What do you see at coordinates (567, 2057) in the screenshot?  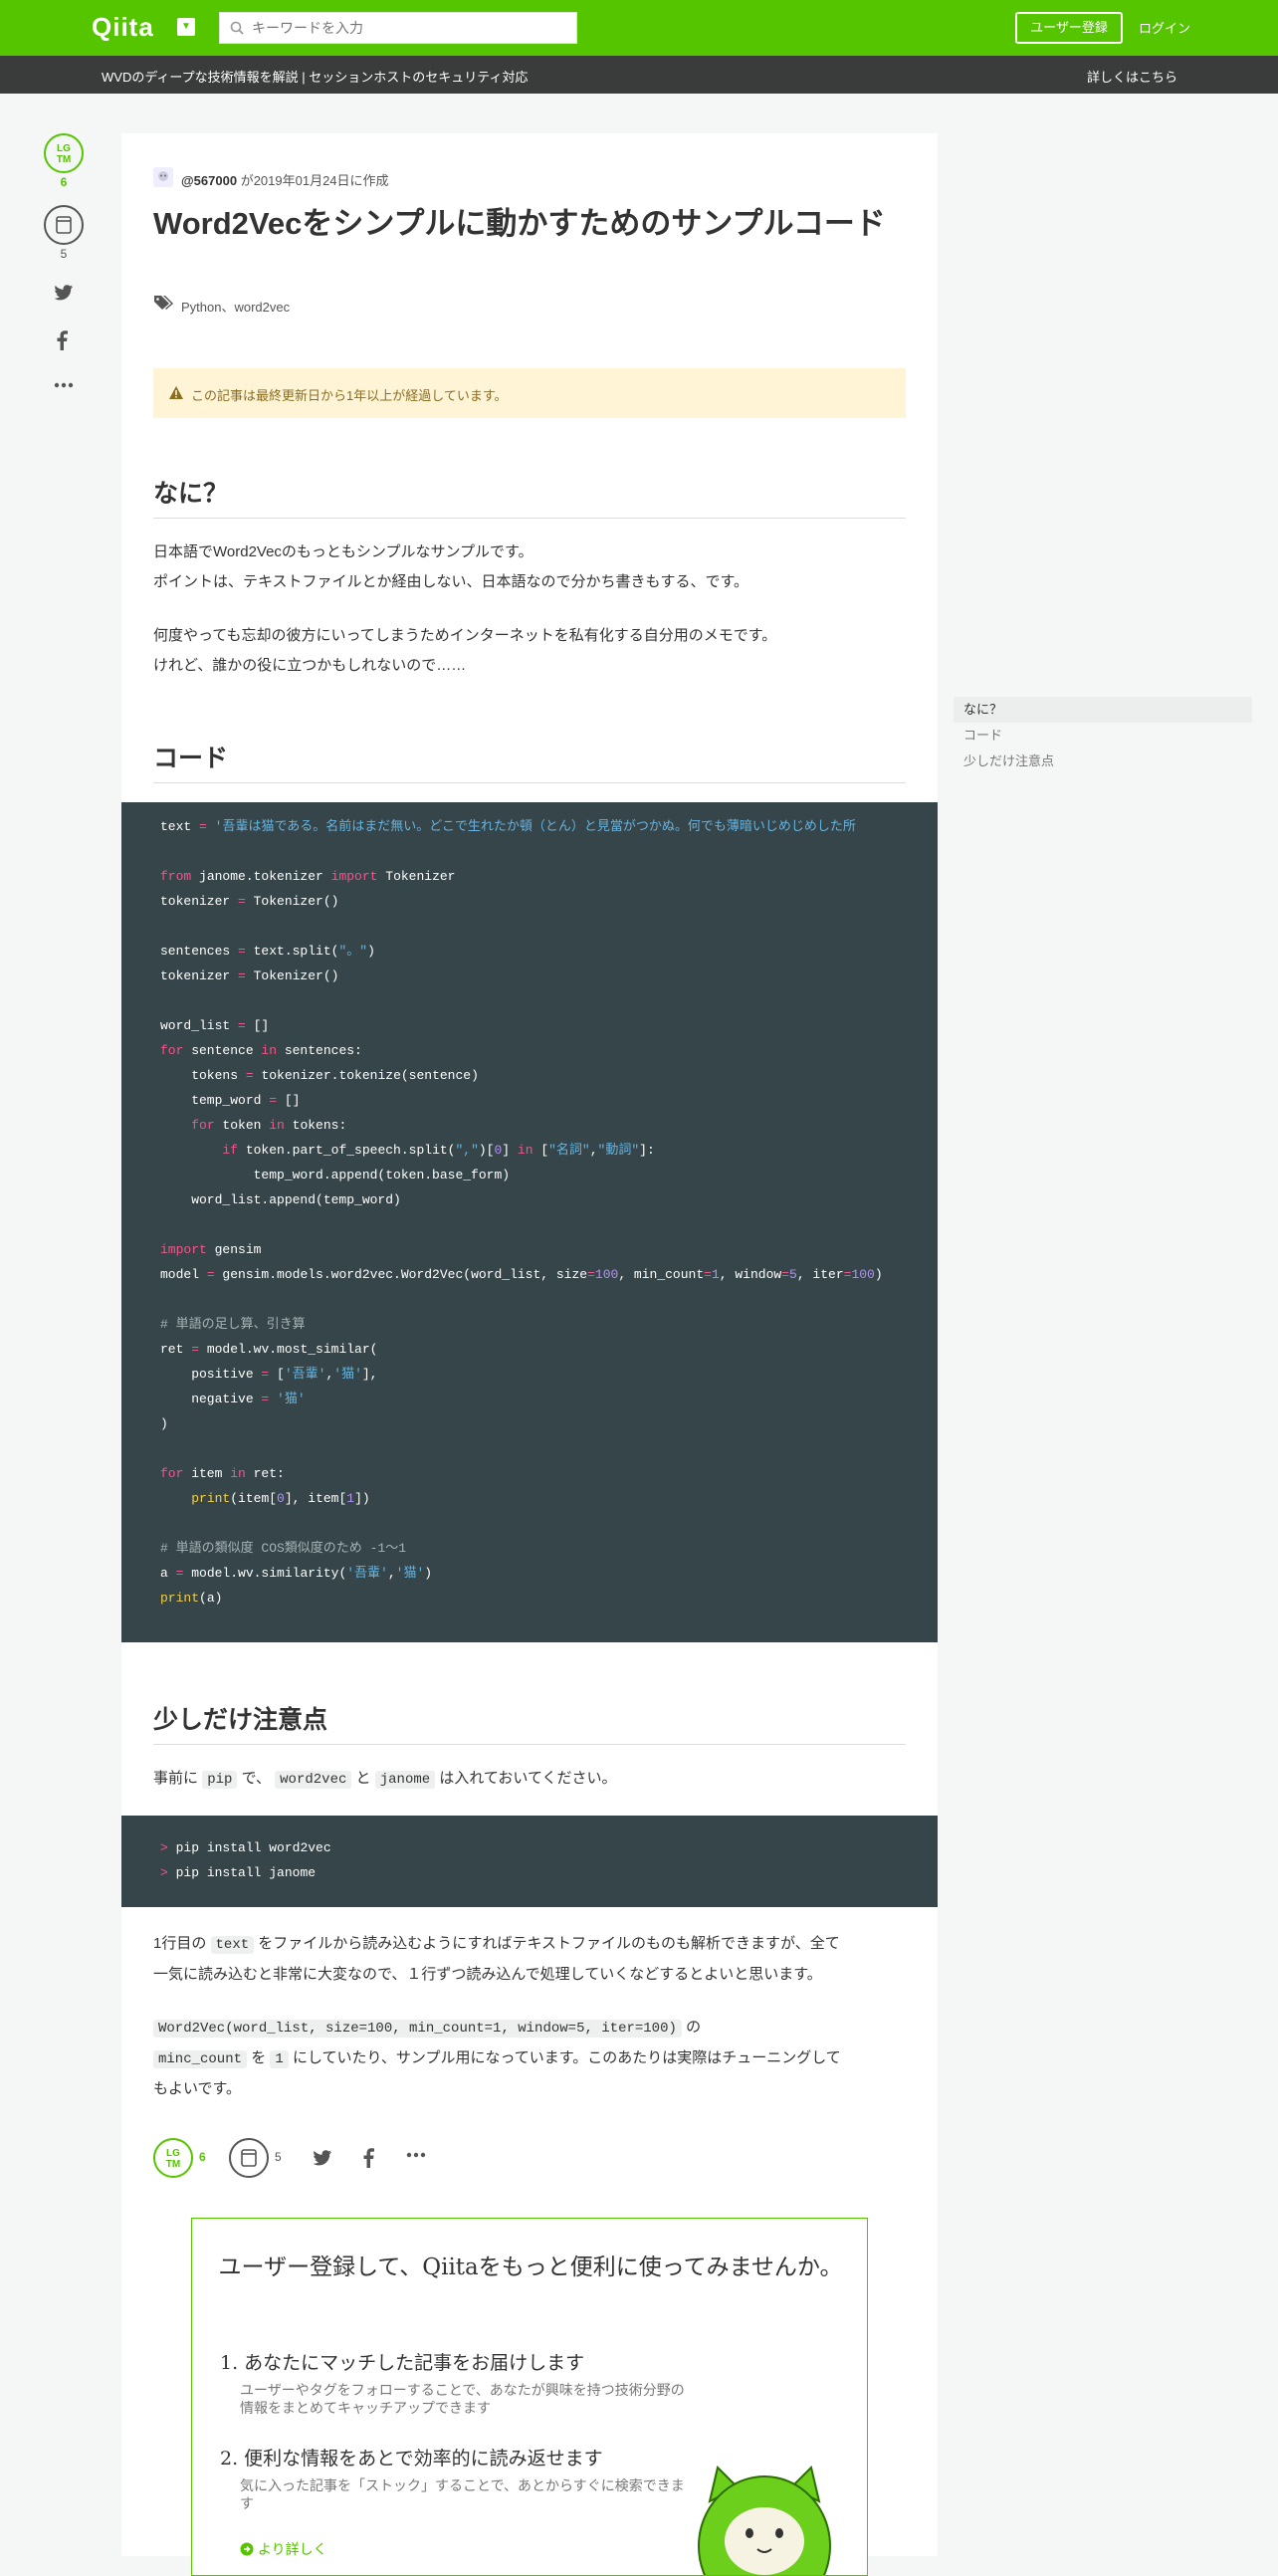 I see `paragraph-text: にしていたり、サンプル用になっています。このあたりは実際はチューニングして` at bounding box center [567, 2057].